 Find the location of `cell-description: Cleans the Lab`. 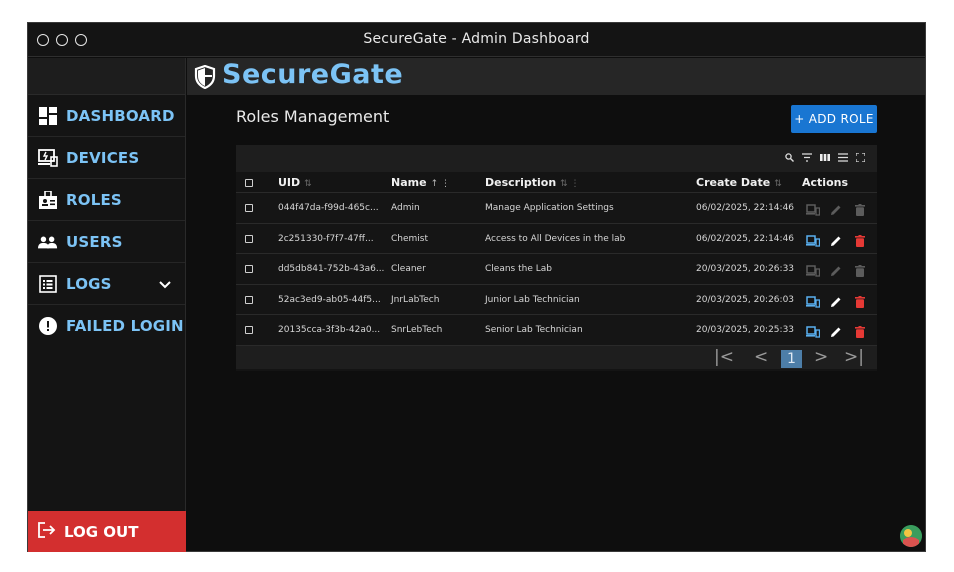

cell-description: Cleans the Lab is located at coordinates (518, 269).